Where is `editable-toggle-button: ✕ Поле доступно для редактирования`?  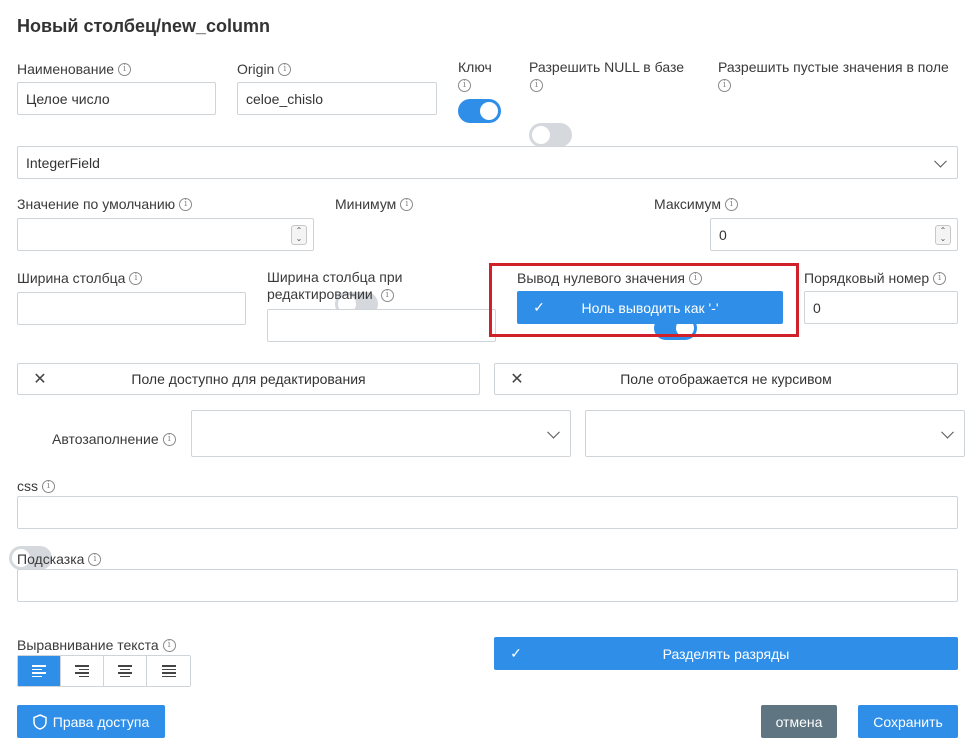
editable-toggle-button: ✕ Поле доступно для редактирования is located at coordinates (248, 379).